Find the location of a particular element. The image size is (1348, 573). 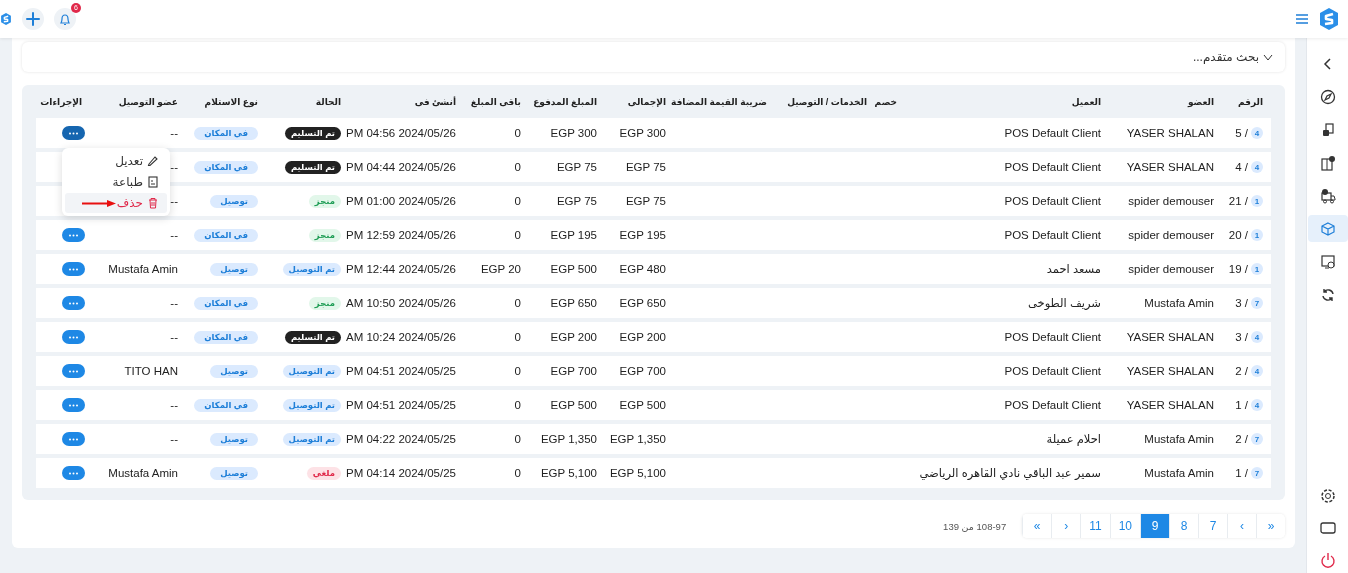

page-button: 11 is located at coordinates (1095, 526).